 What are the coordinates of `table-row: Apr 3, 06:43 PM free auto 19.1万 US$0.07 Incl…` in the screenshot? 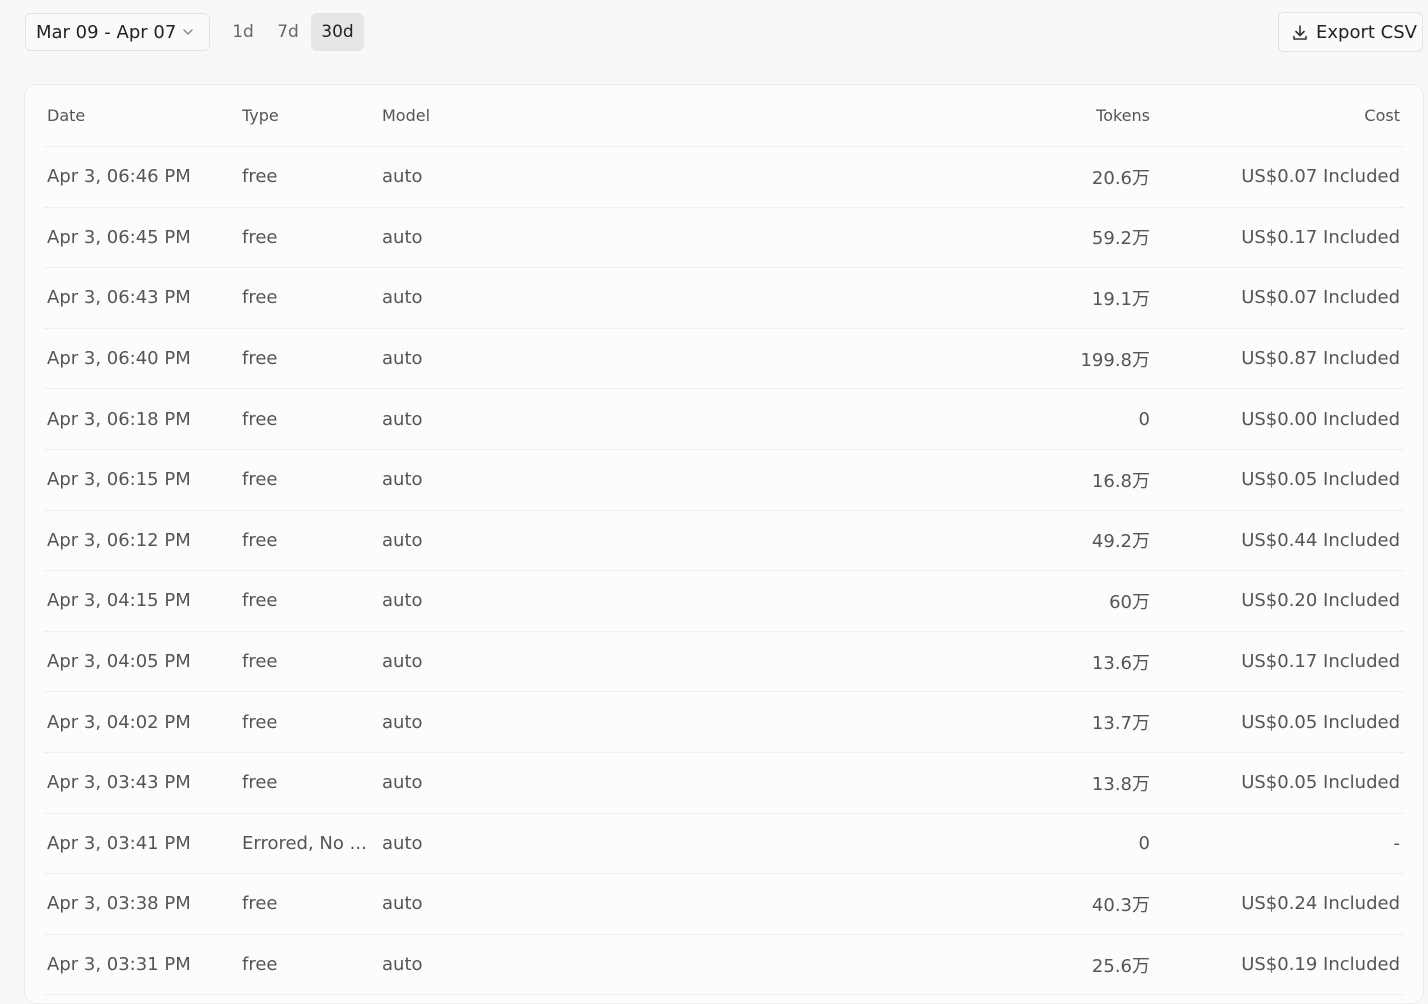 It's located at (724, 298).